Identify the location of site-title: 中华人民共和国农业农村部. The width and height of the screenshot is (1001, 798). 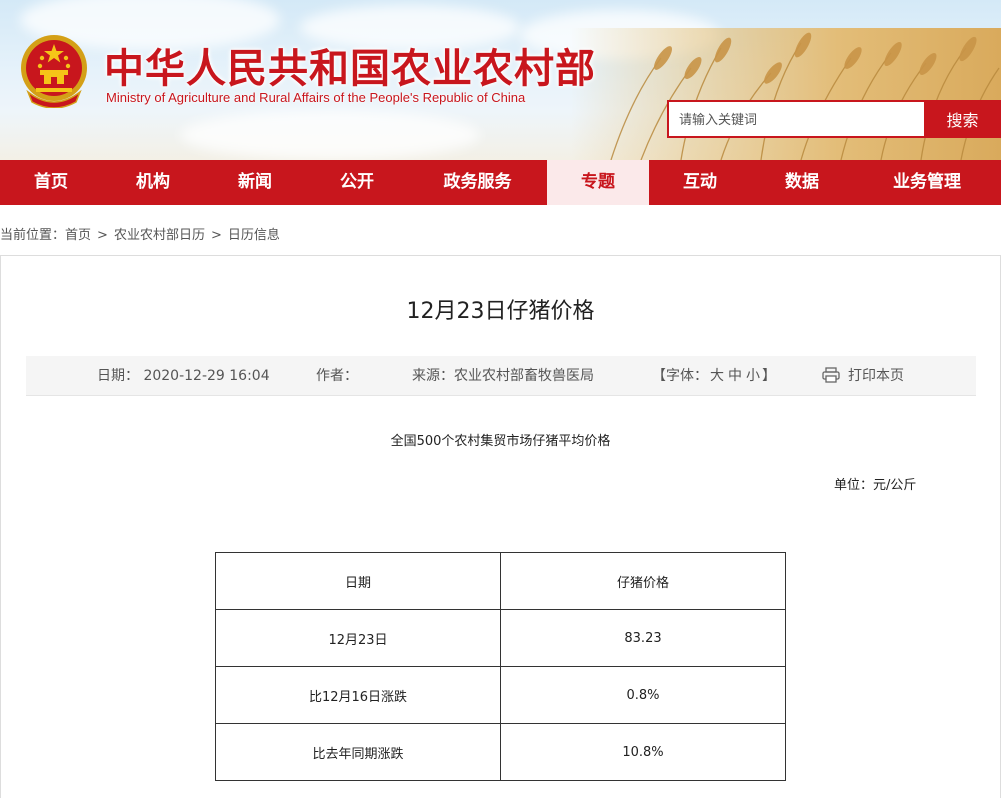
(350, 64).